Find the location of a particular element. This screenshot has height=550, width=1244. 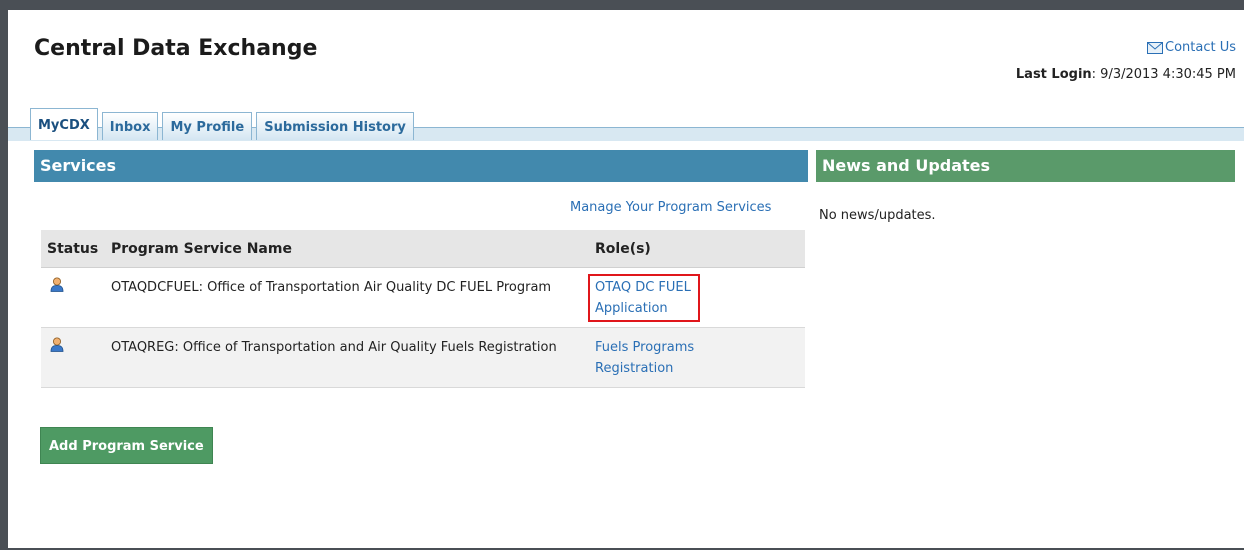

add-program-service-button: Add Program Service is located at coordinates (126, 445).